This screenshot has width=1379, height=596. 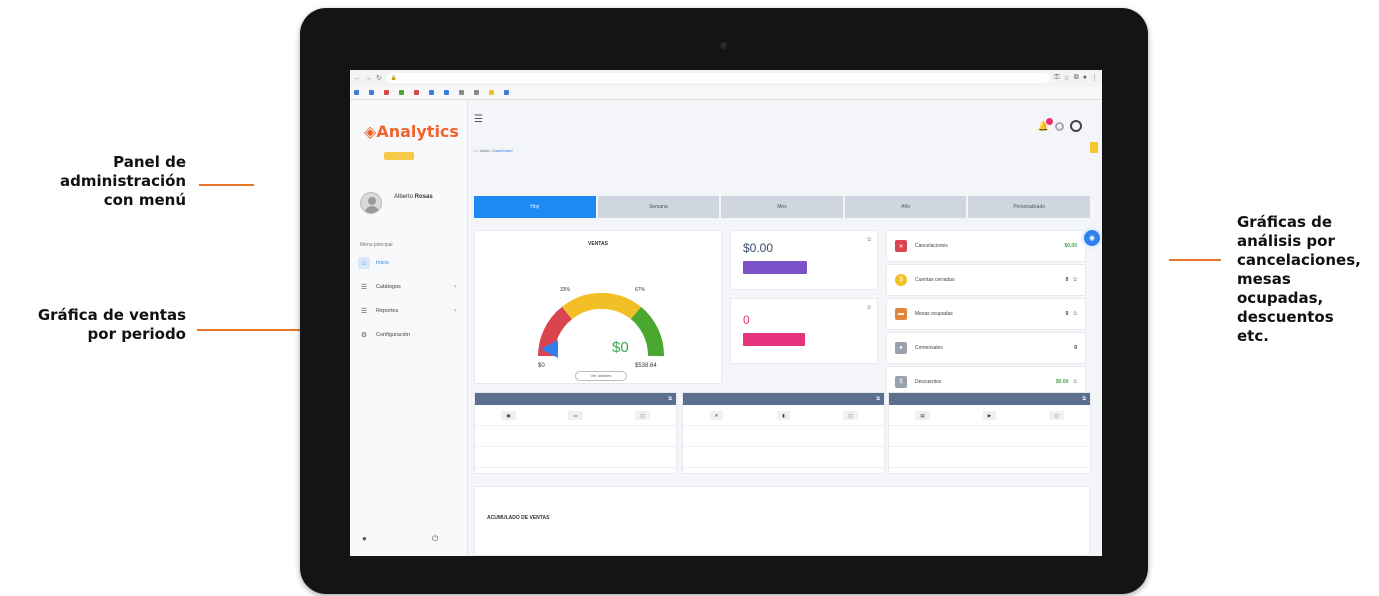 I want to click on stat-comensales: ● Comensales 0, so click(x=986, y=348).